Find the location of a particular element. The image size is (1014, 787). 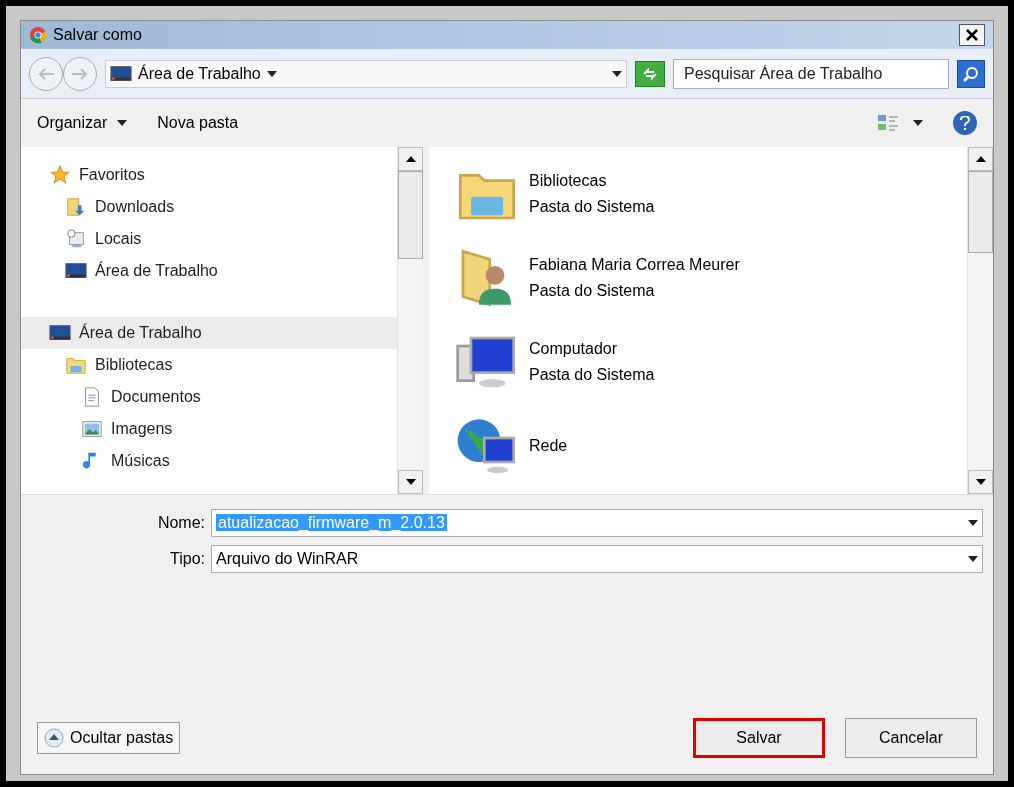

star-icon is located at coordinates (60, 175).